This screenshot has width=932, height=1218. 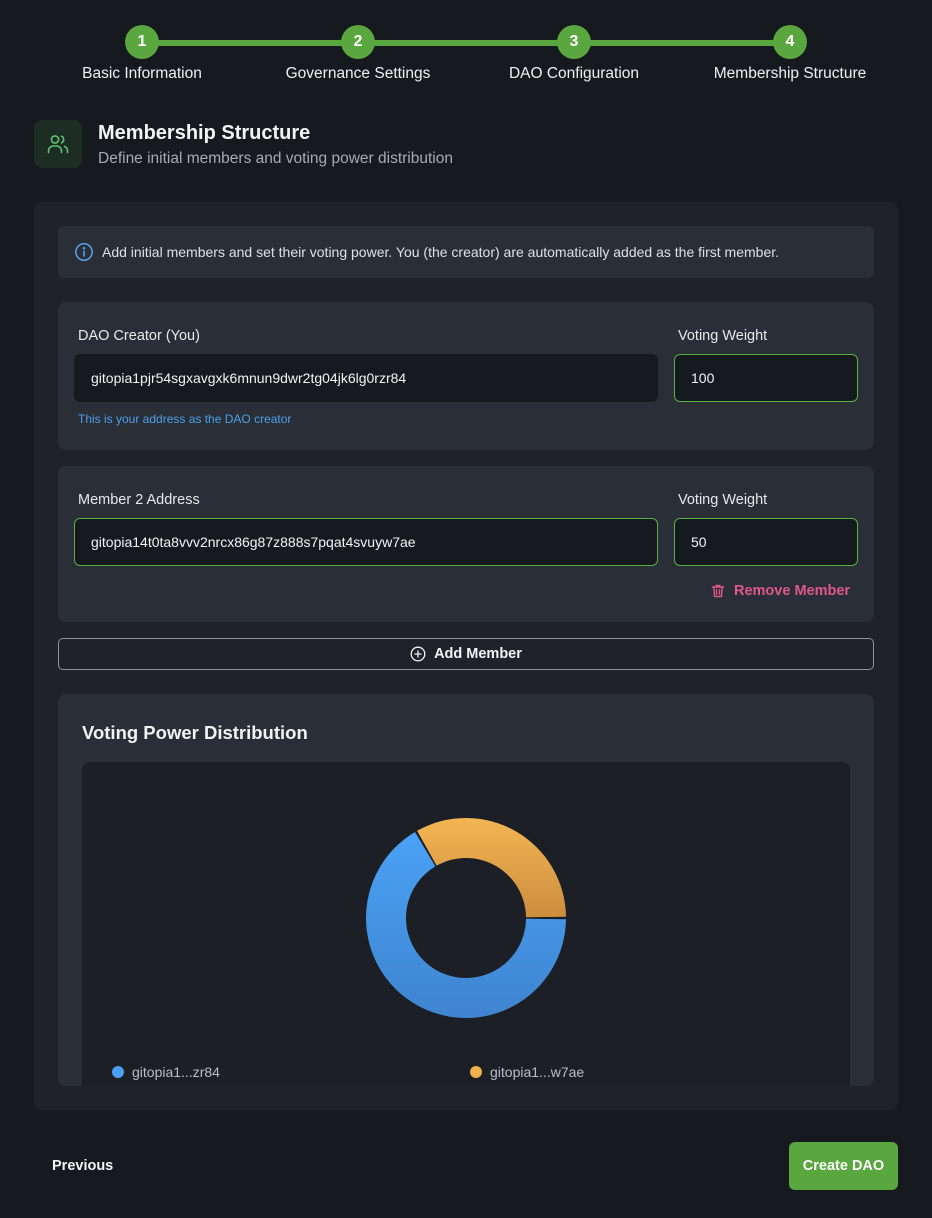 What do you see at coordinates (142, 42) in the screenshot?
I see `step-number: 1` at bounding box center [142, 42].